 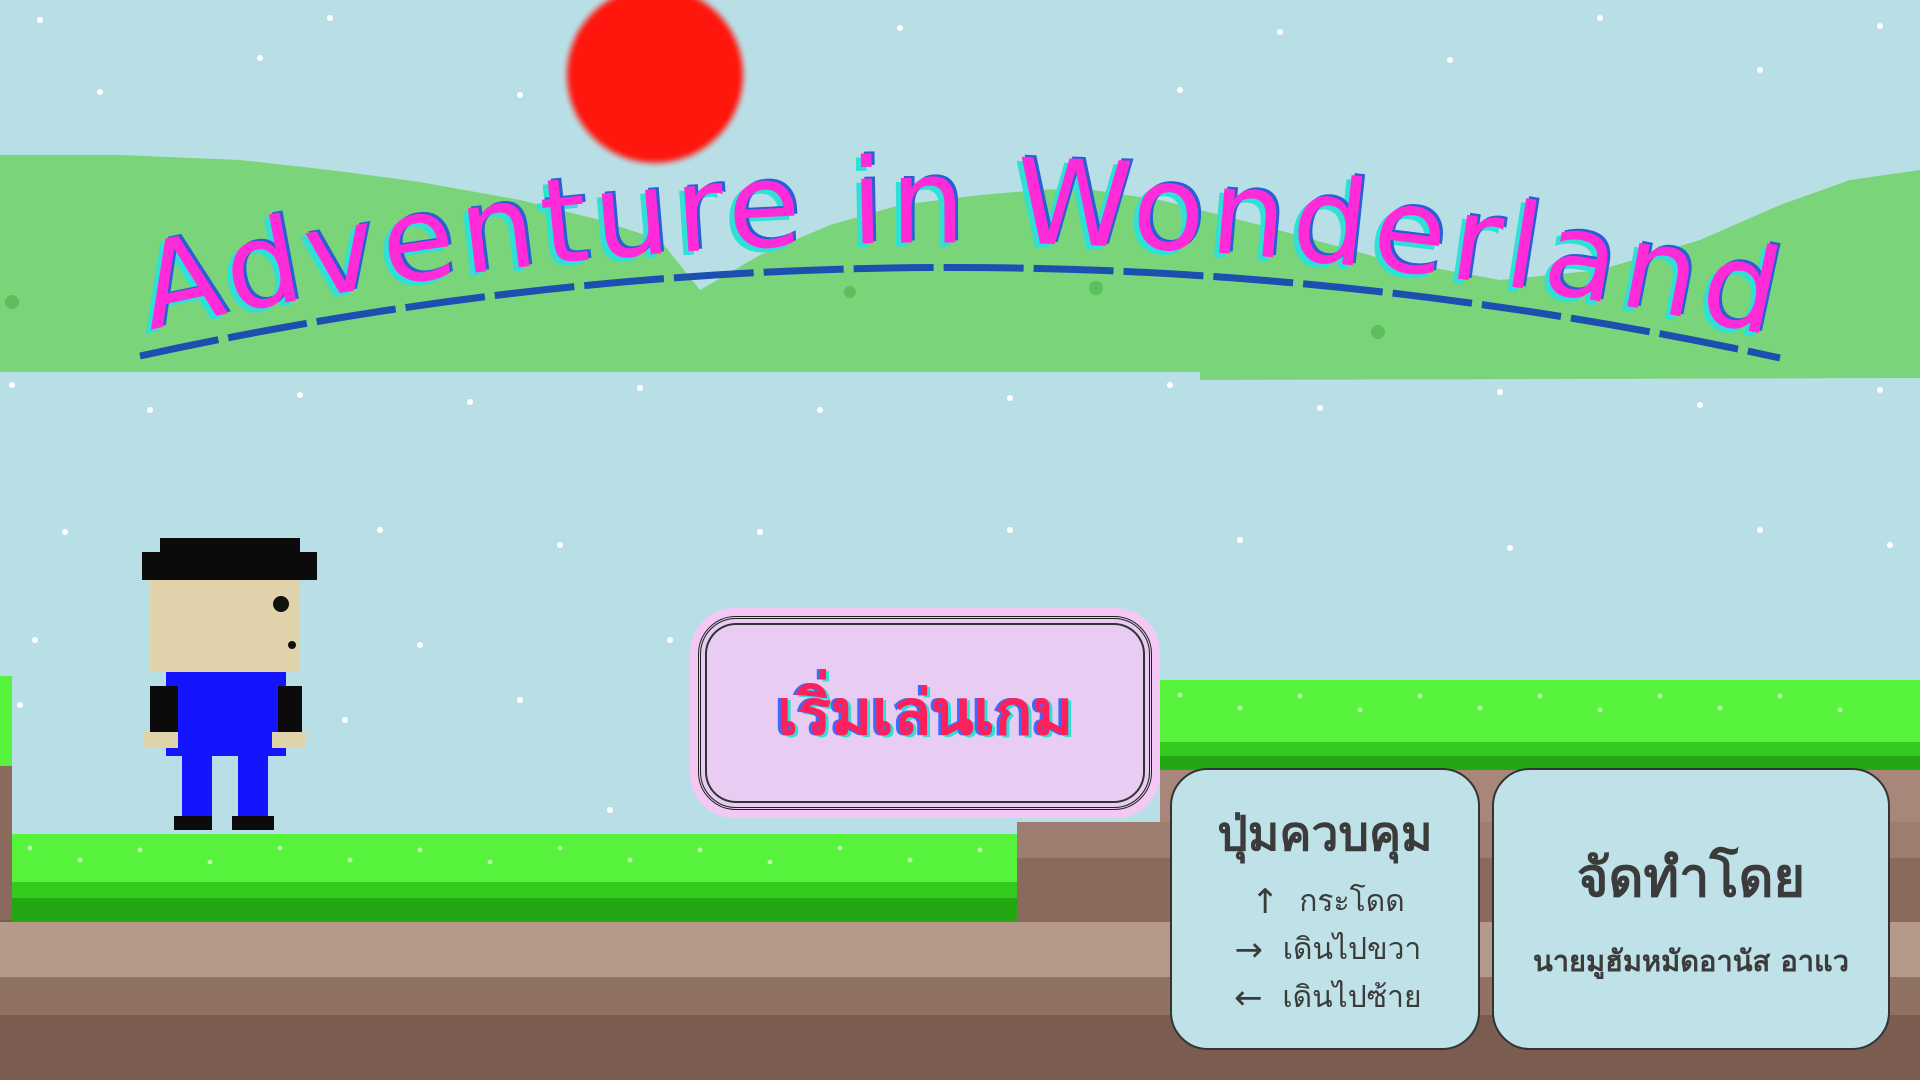 I want to click on control-row-right: → เดินไปขวา, so click(x=1325, y=950).